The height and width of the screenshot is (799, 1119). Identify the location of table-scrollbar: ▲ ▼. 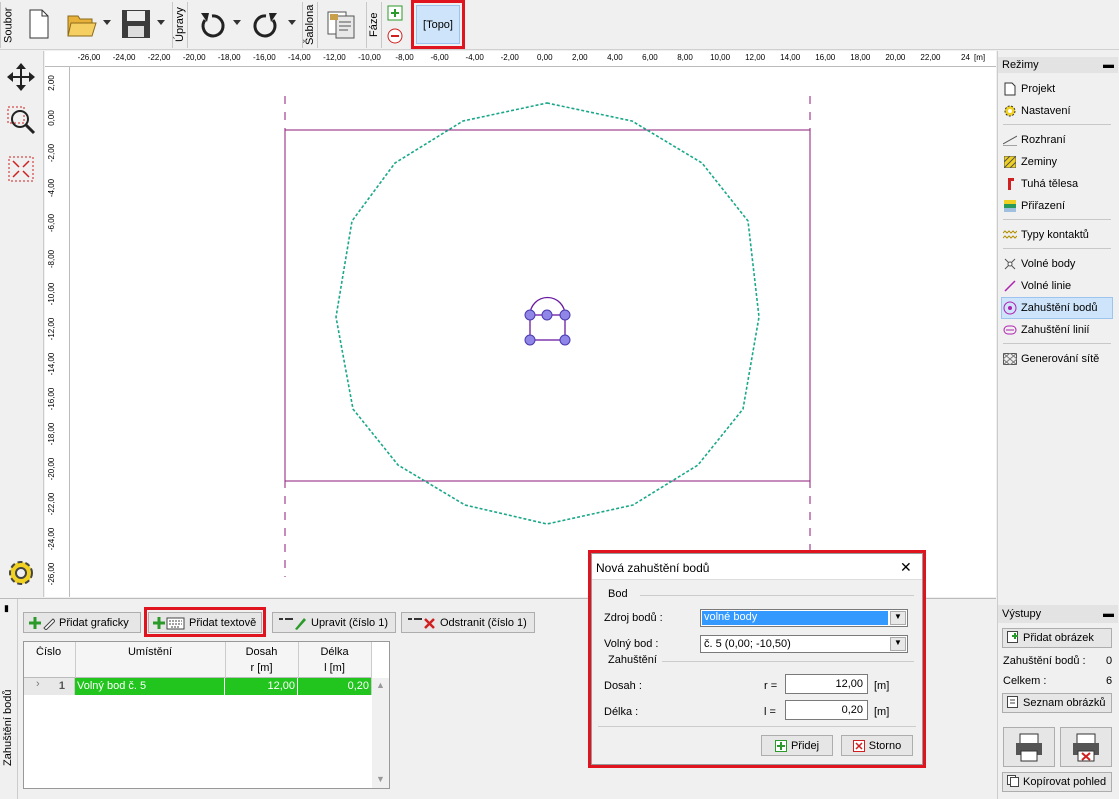
(380, 733).